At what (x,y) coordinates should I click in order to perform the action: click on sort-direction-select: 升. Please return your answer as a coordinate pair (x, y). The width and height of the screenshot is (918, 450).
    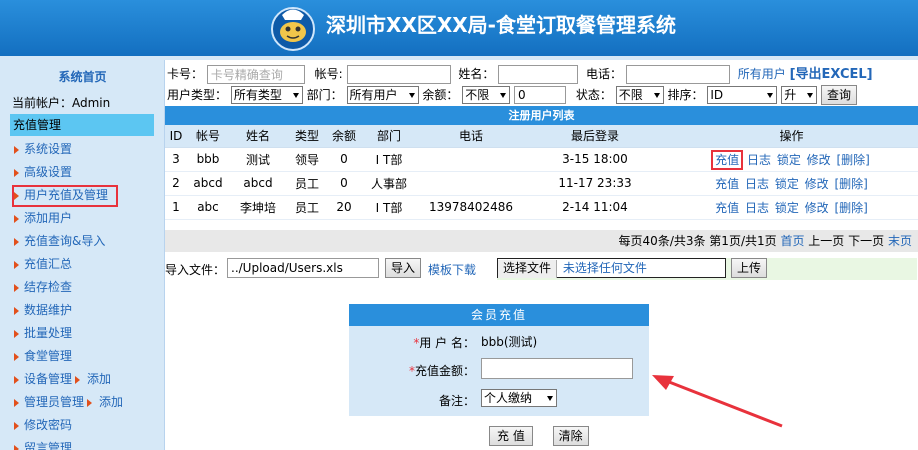
    Looking at the image, I should click on (799, 95).